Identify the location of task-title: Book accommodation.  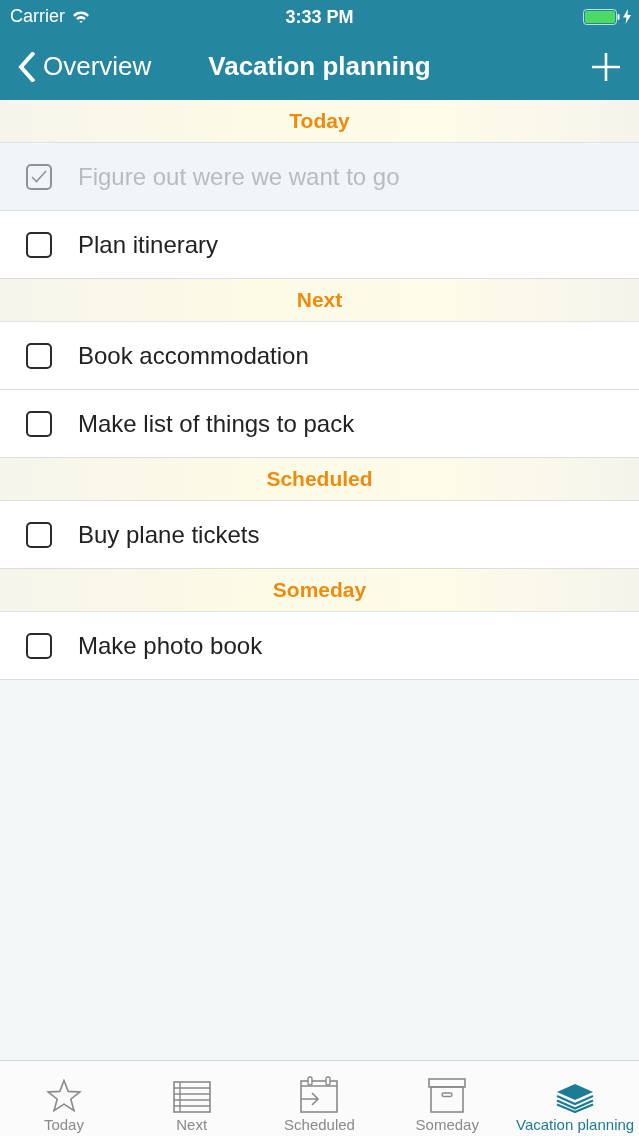
(193, 355).